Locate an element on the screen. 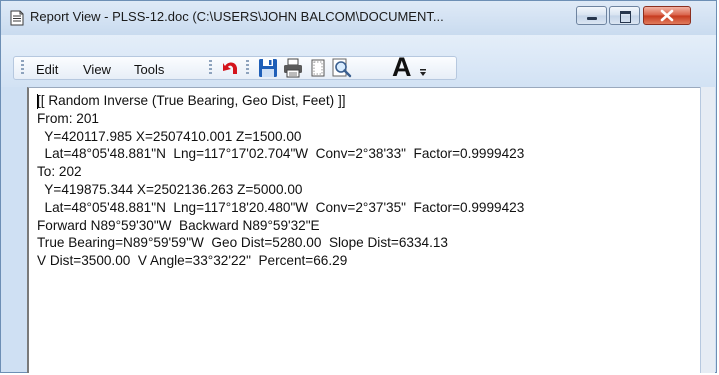  toolbar-overflow-icon is located at coordinates (423, 71).